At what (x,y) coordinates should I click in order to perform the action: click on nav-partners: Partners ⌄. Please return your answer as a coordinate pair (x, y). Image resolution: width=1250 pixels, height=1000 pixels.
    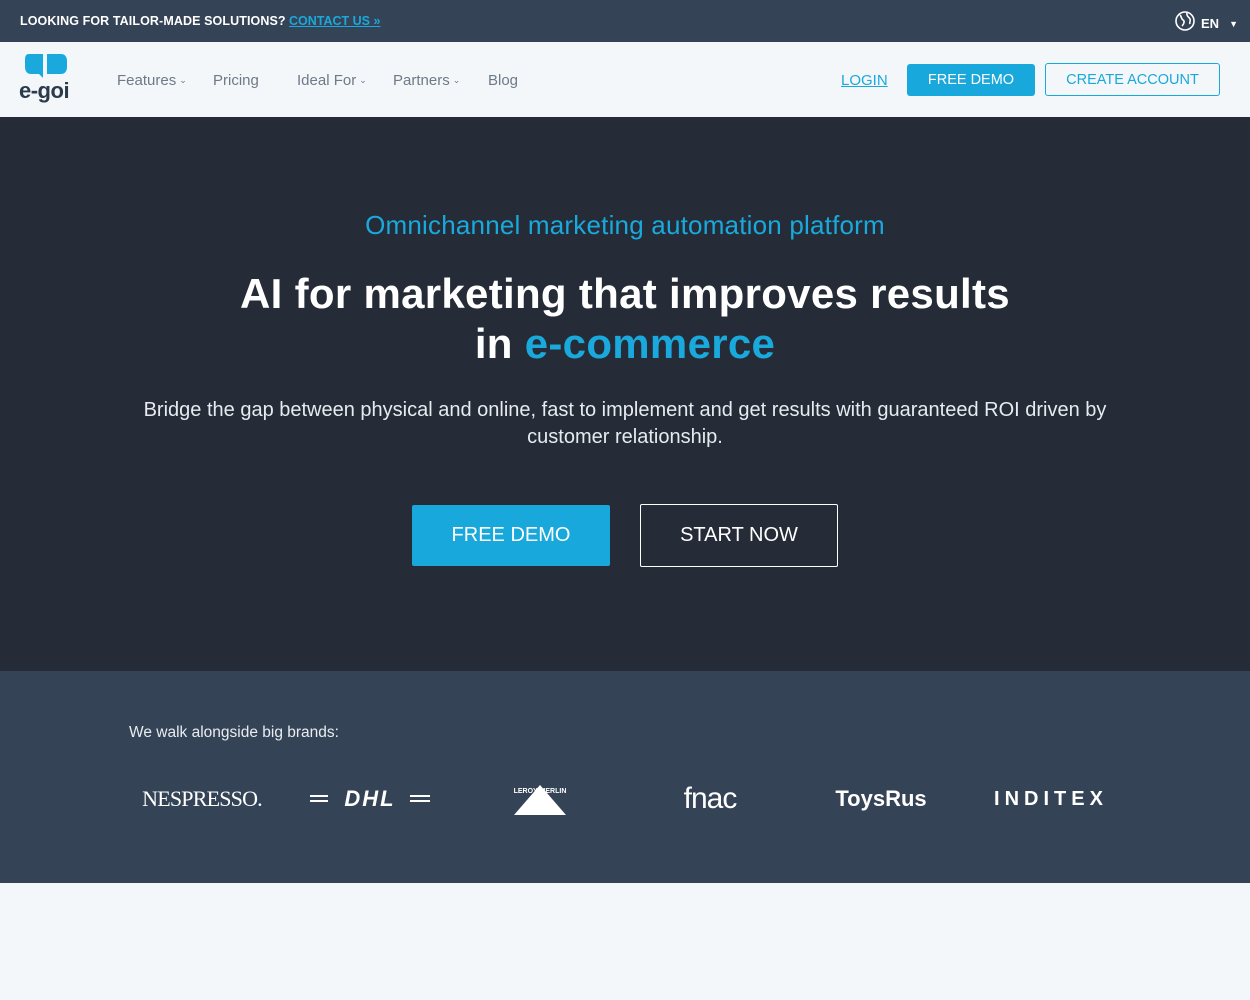
    Looking at the image, I should click on (426, 80).